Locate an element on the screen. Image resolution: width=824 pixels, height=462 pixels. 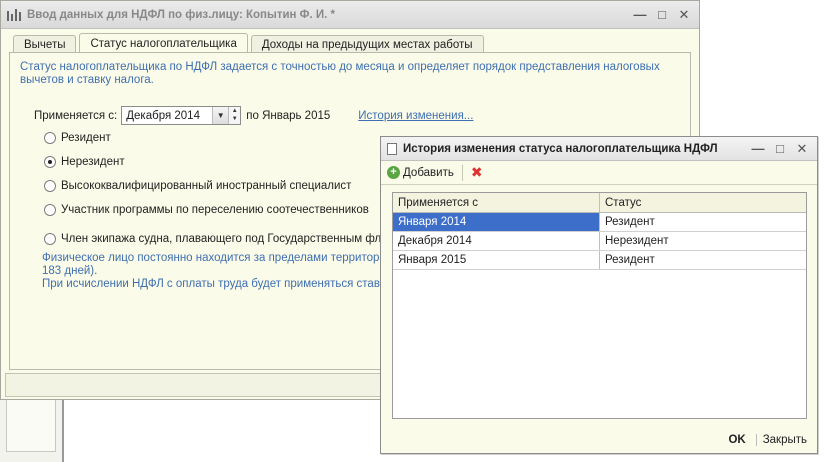
column-header-status: Статус is located at coordinates (703, 202).